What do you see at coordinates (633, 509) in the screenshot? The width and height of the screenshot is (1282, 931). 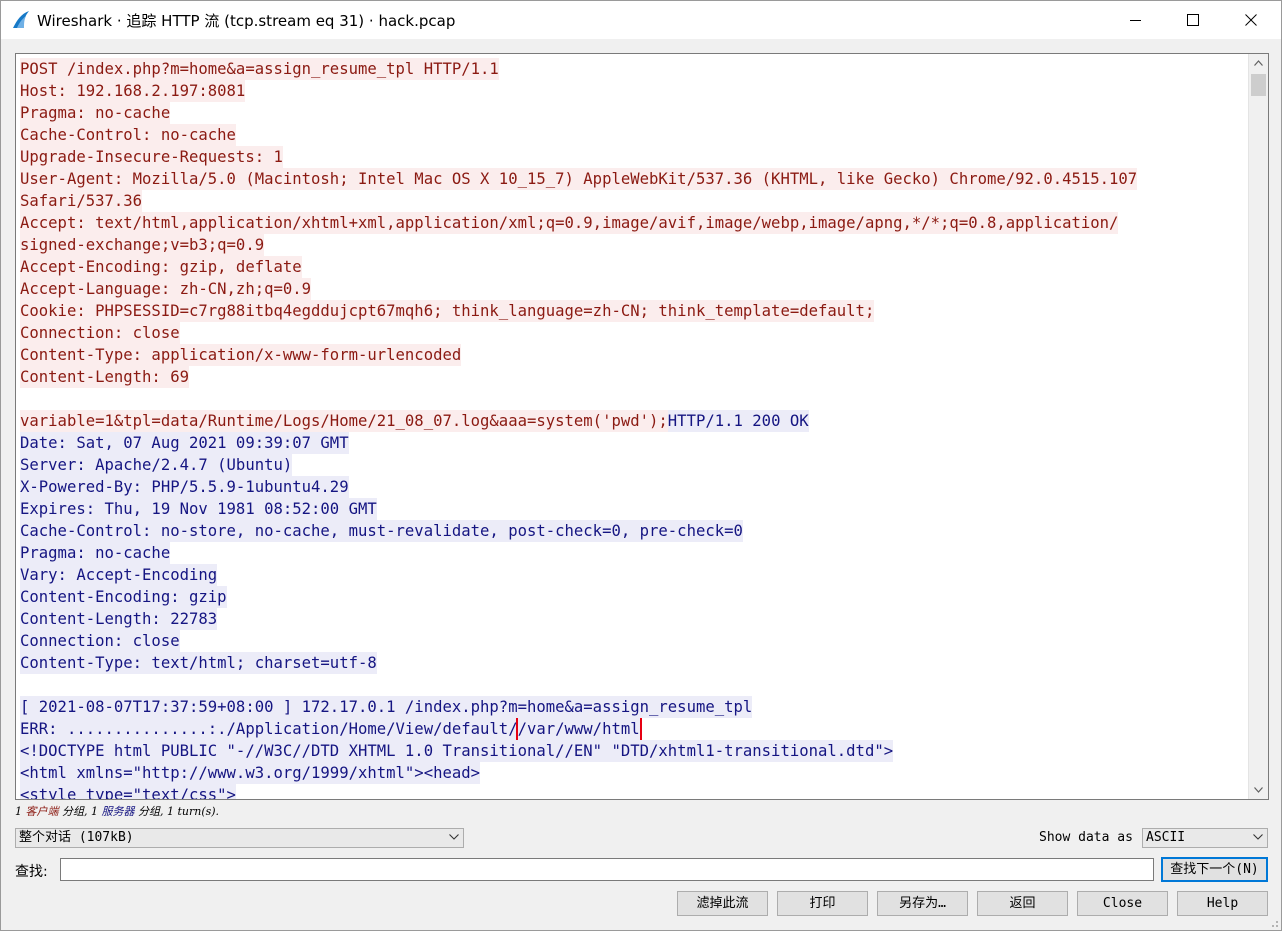 I see `stream-line: Expires: Thu, 19 Nov 1981 08:52:00 GMT` at bounding box center [633, 509].